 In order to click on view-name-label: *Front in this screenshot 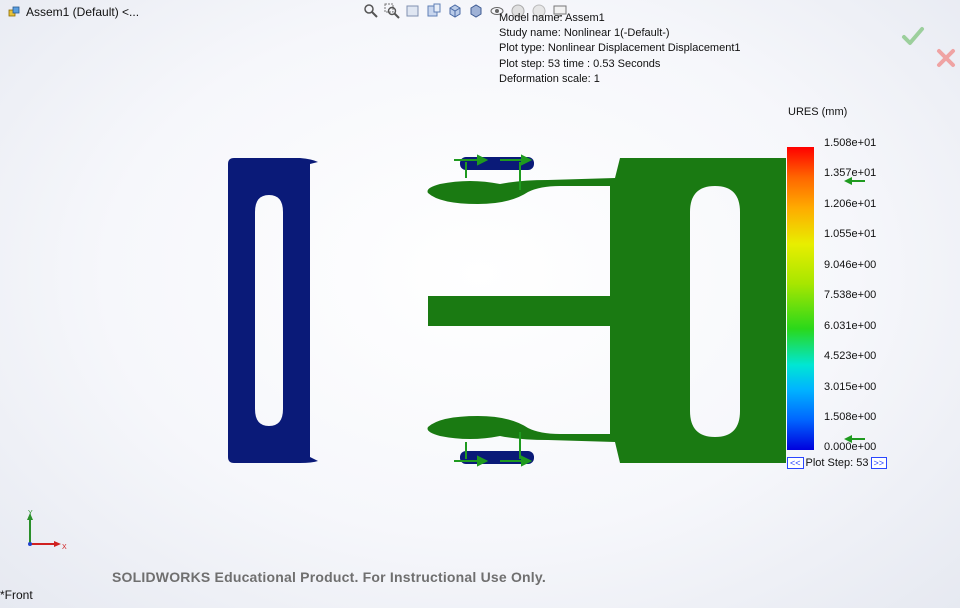, I will do `click(16, 595)`.